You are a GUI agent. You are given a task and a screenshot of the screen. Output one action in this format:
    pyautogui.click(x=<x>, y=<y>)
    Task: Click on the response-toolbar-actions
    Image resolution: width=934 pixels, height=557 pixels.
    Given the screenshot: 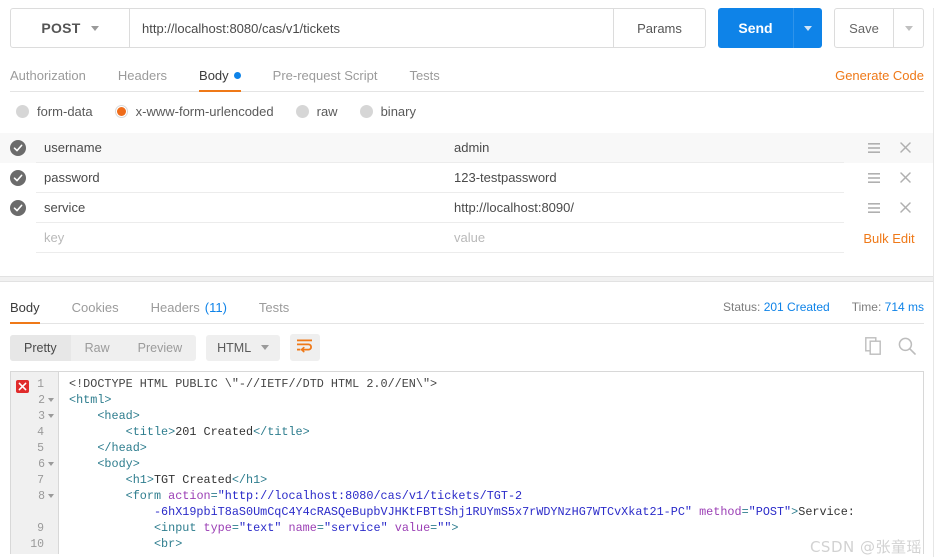 What is the action you would take?
    pyautogui.click(x=894, y=347)
    